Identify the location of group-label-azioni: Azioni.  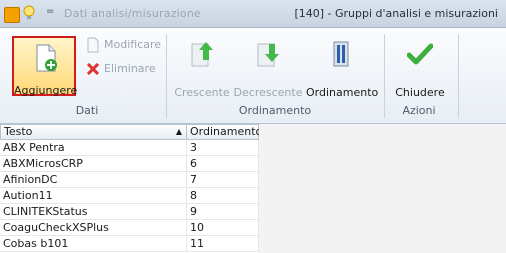
(419, 110).